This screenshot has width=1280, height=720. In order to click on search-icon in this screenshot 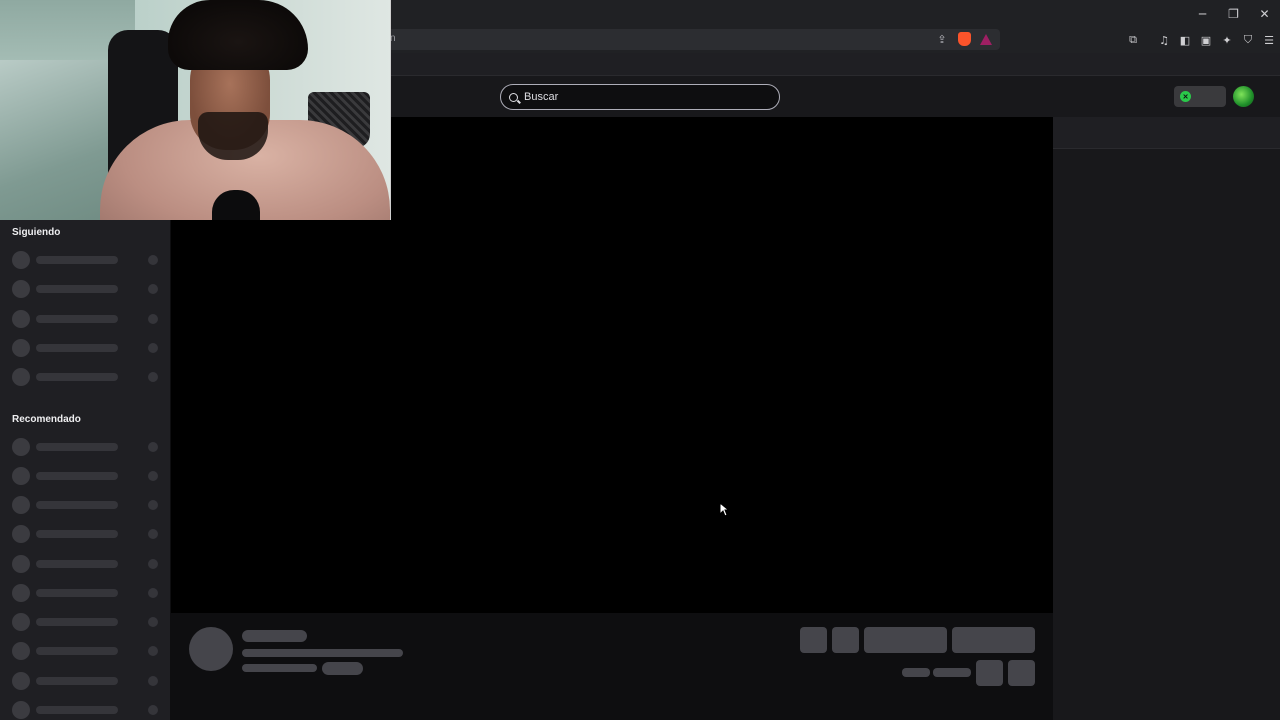, I will do `click(513, 97)`.